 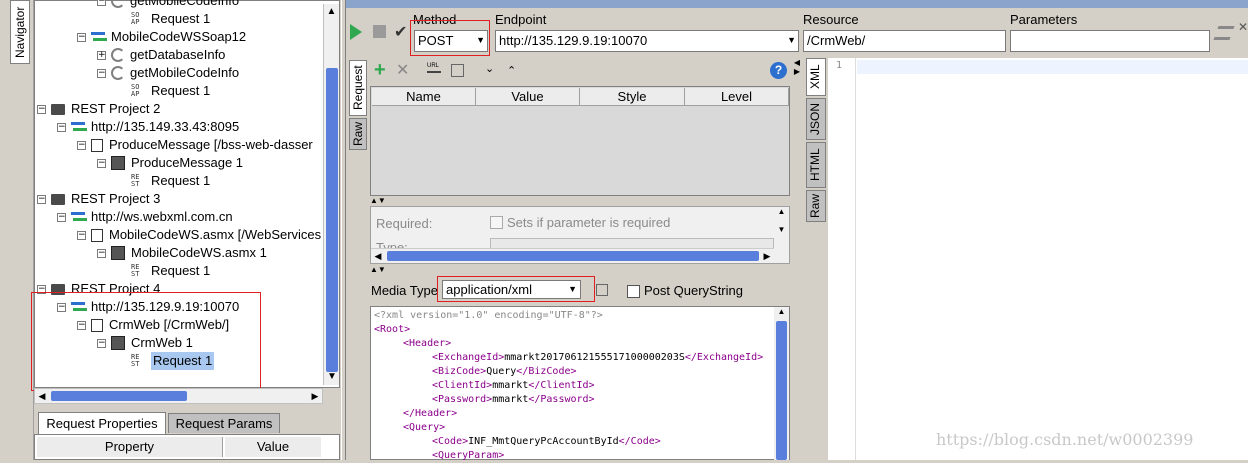 I want to click on add-param-icon: +, so click(x=380, y=70).